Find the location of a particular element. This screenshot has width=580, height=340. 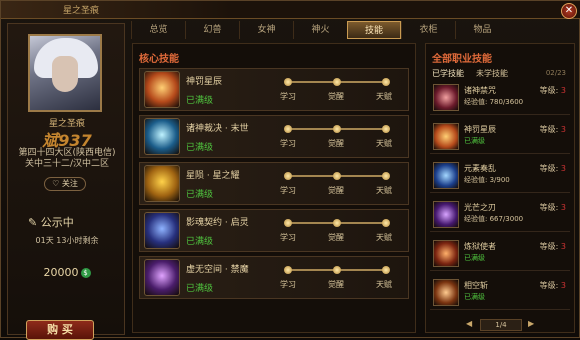

title-bar: 星之圣痕 ✕ is located at coordinates (290, 10).